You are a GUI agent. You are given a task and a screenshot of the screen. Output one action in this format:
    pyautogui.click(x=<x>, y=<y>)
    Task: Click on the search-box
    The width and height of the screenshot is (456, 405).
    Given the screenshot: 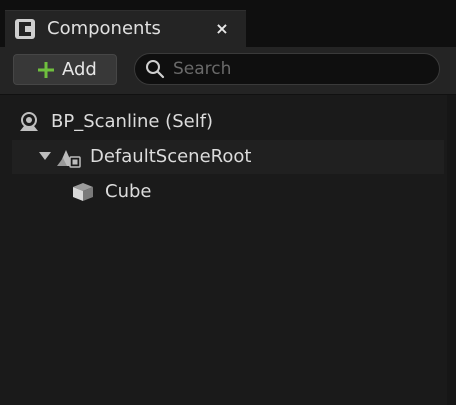 What is the action you would take?
    pyautogui.click(x=287, y=69)
    